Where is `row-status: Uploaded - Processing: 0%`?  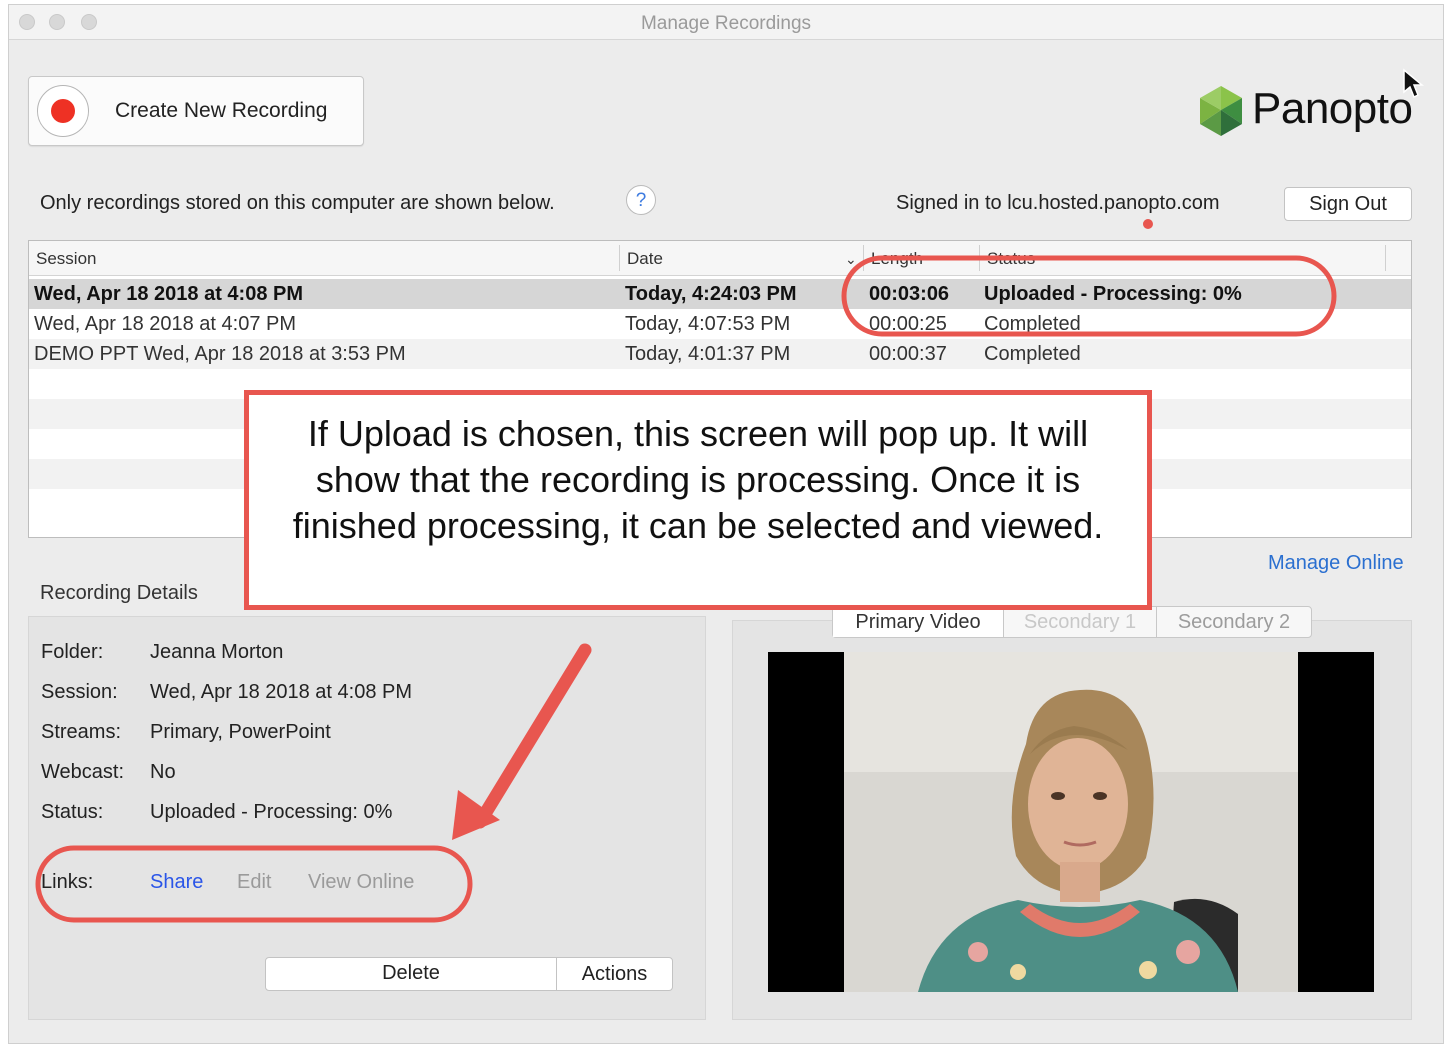 row-status: Uploaded - Processing: 0% is located at coordinates (1113, 294).